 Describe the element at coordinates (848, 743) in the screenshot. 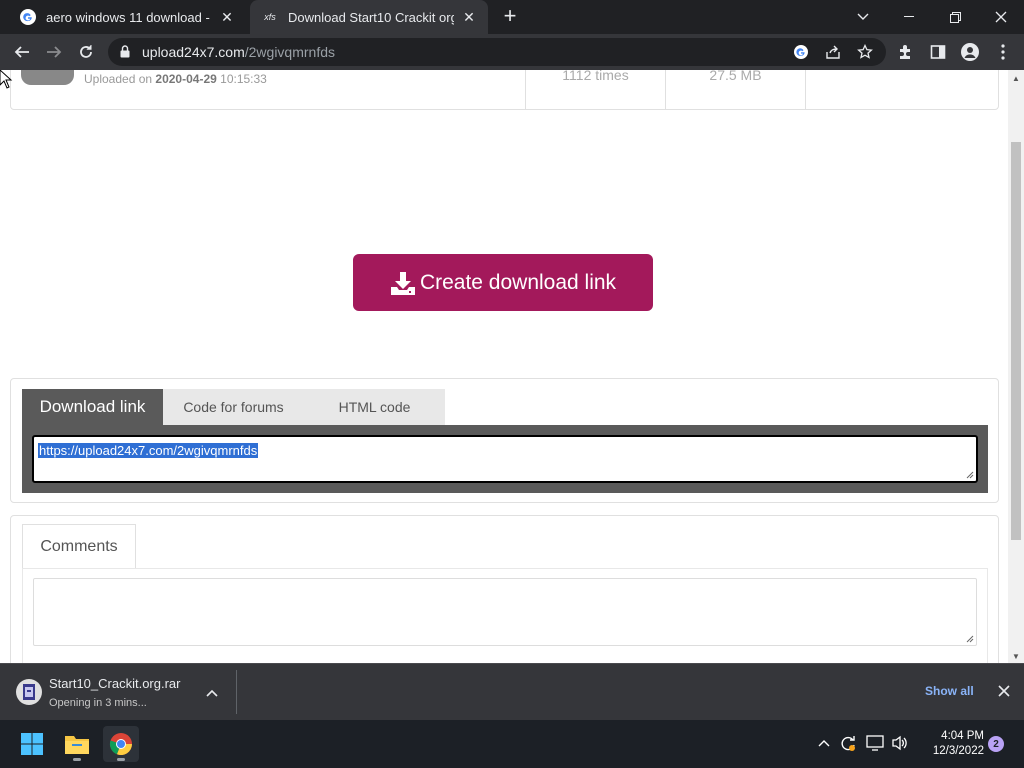

I see `sync-update-icon` at that location.